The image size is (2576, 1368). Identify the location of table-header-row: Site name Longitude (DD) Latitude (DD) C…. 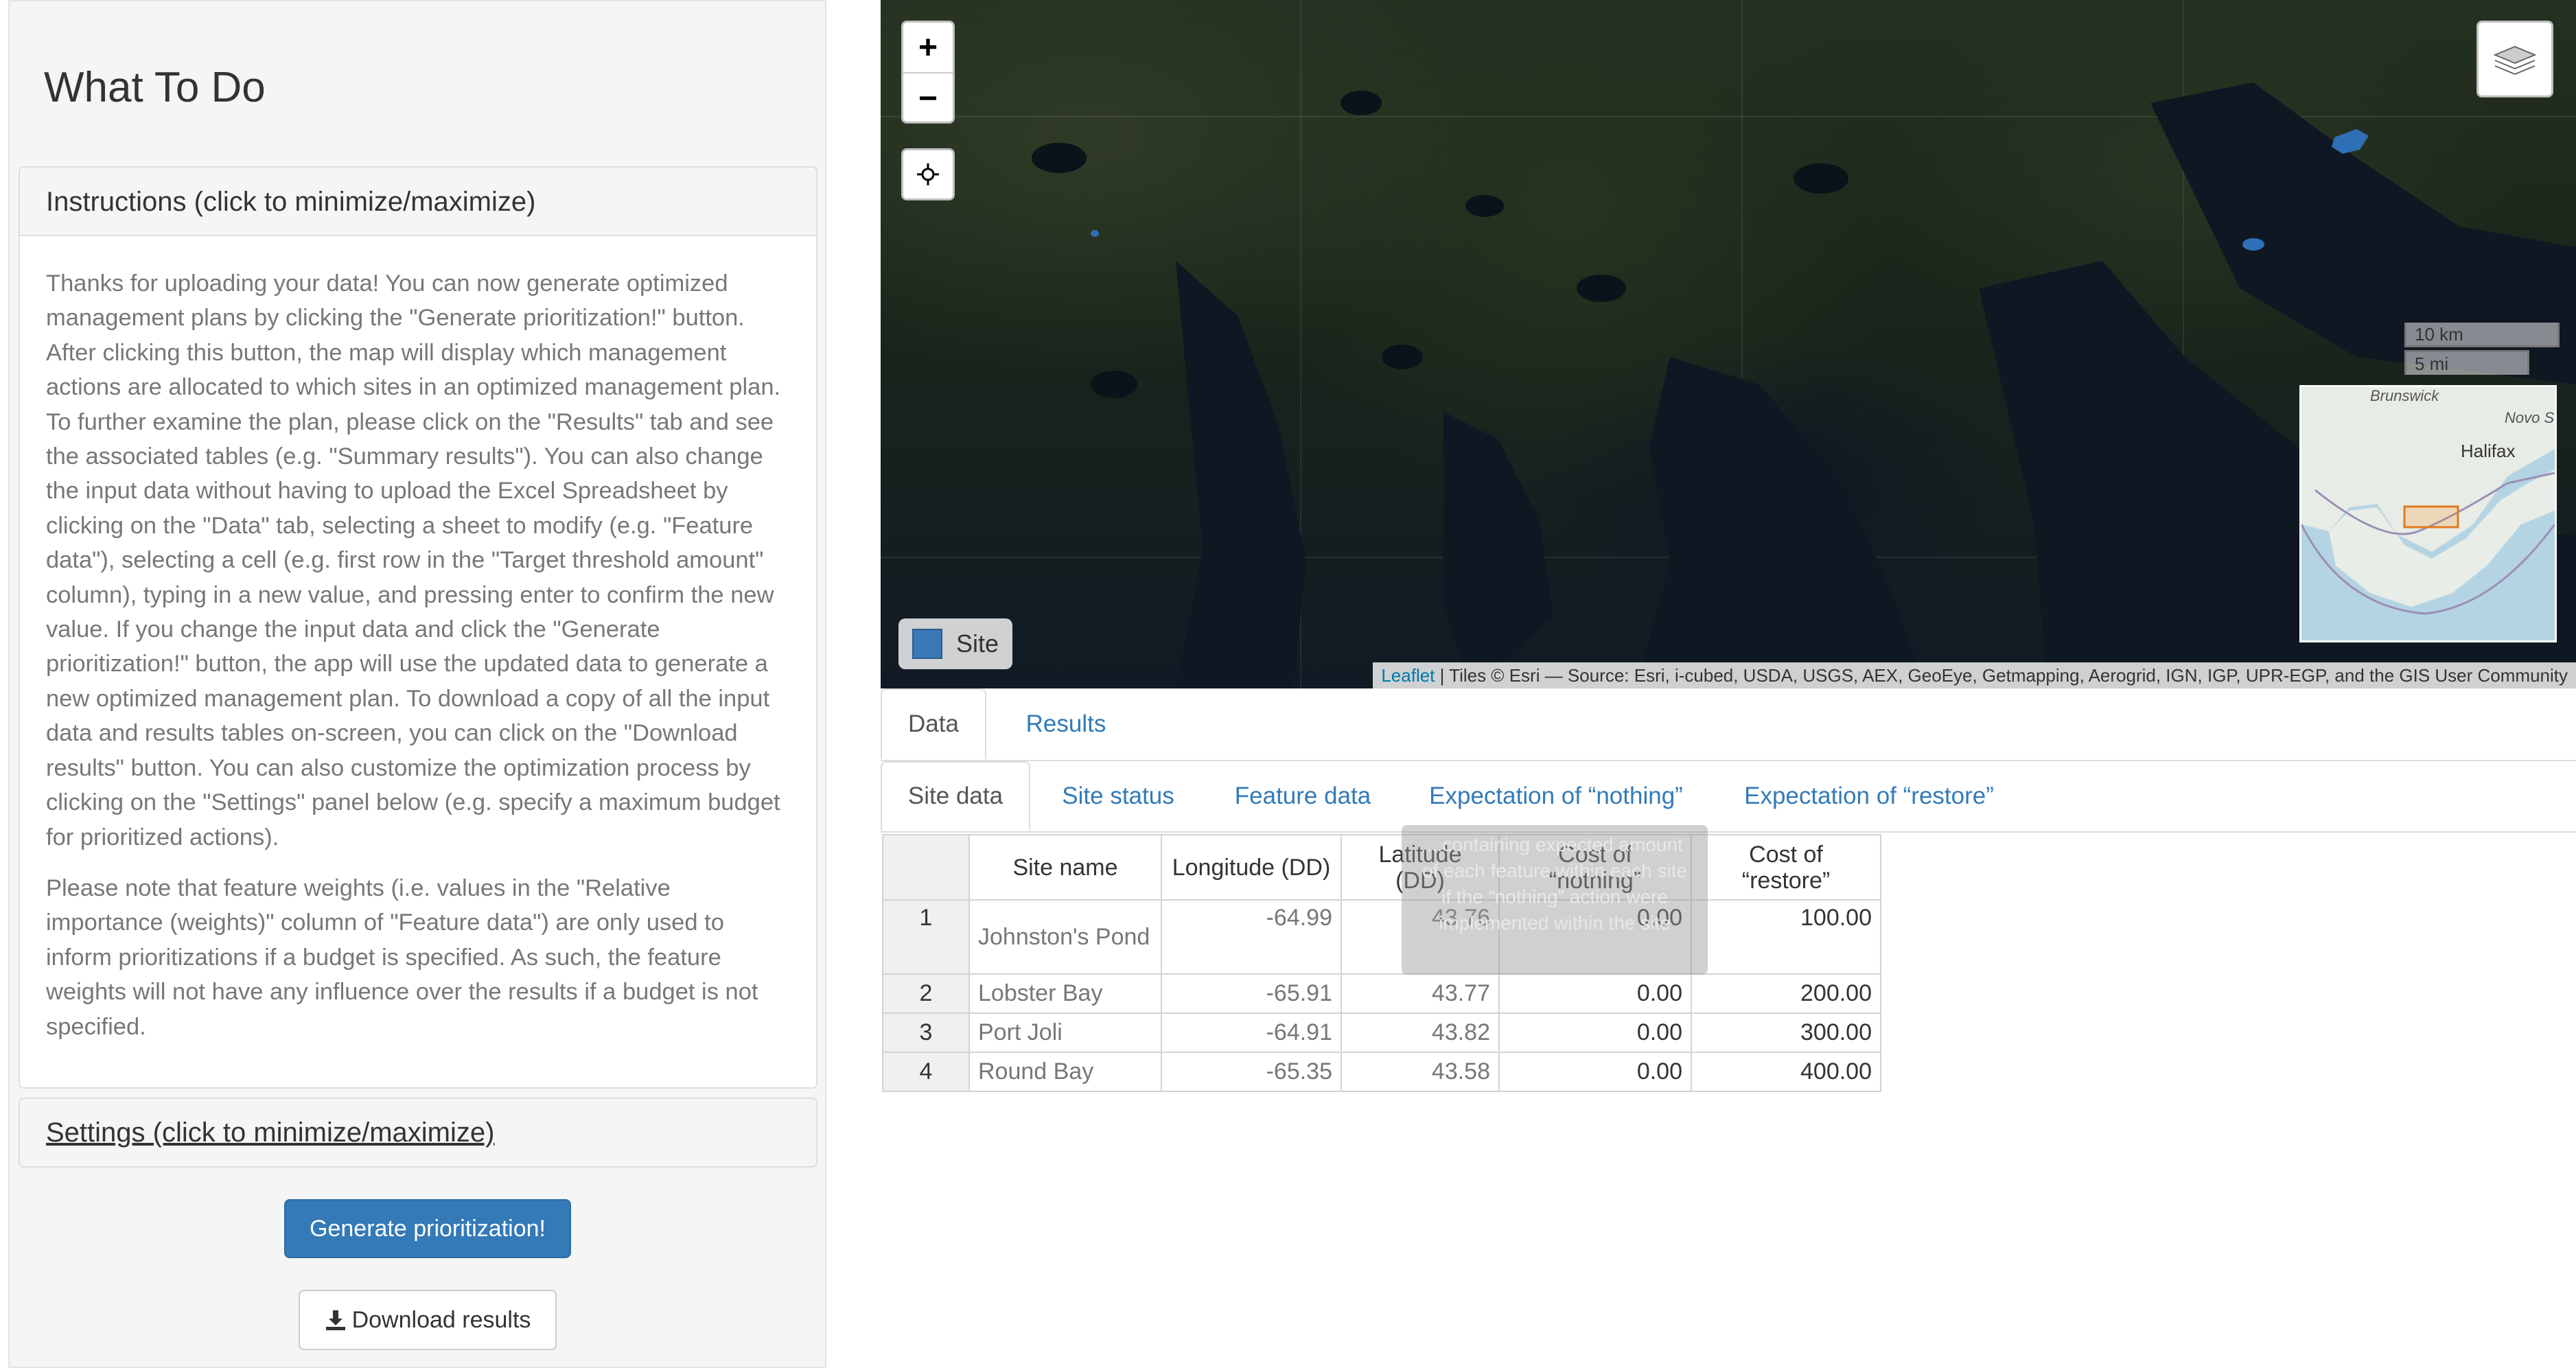
(1381, 868).